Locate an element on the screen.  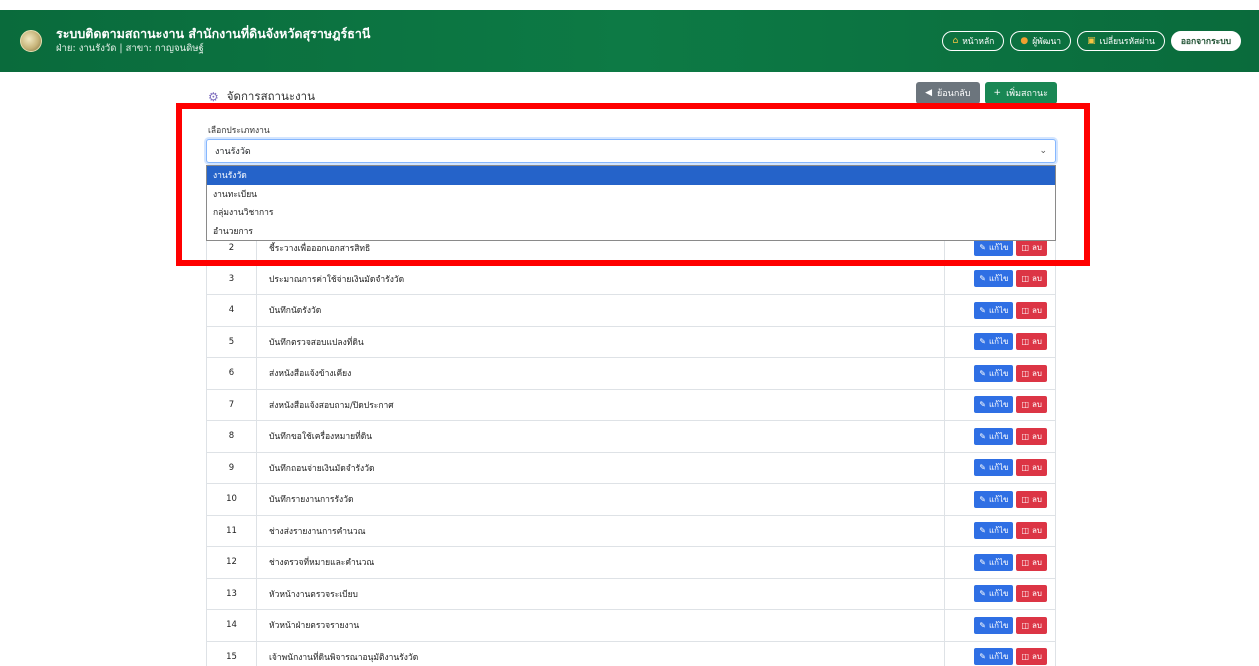
work-type-option: งานรังวัด is located at coordinates (631, 175).